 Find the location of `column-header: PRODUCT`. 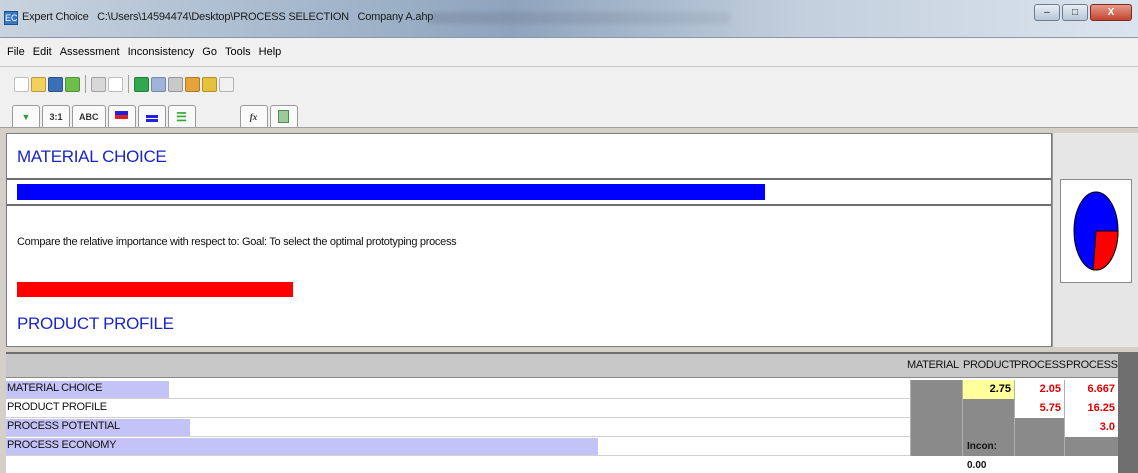

column-header: PRODUCT is located at coordinates (989, 365).